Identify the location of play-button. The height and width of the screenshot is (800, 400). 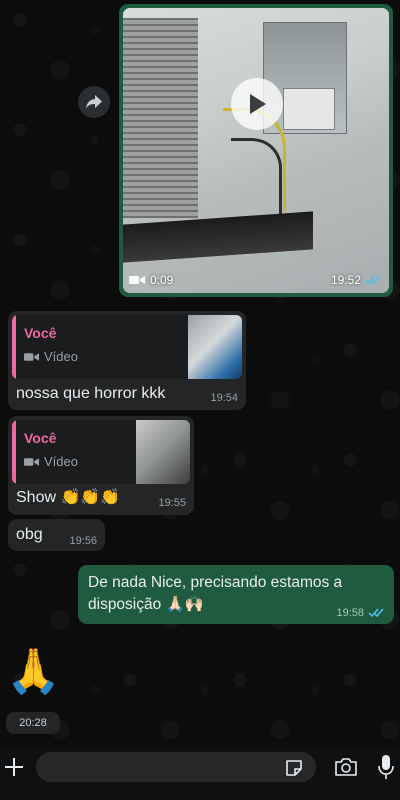
(257, 104).